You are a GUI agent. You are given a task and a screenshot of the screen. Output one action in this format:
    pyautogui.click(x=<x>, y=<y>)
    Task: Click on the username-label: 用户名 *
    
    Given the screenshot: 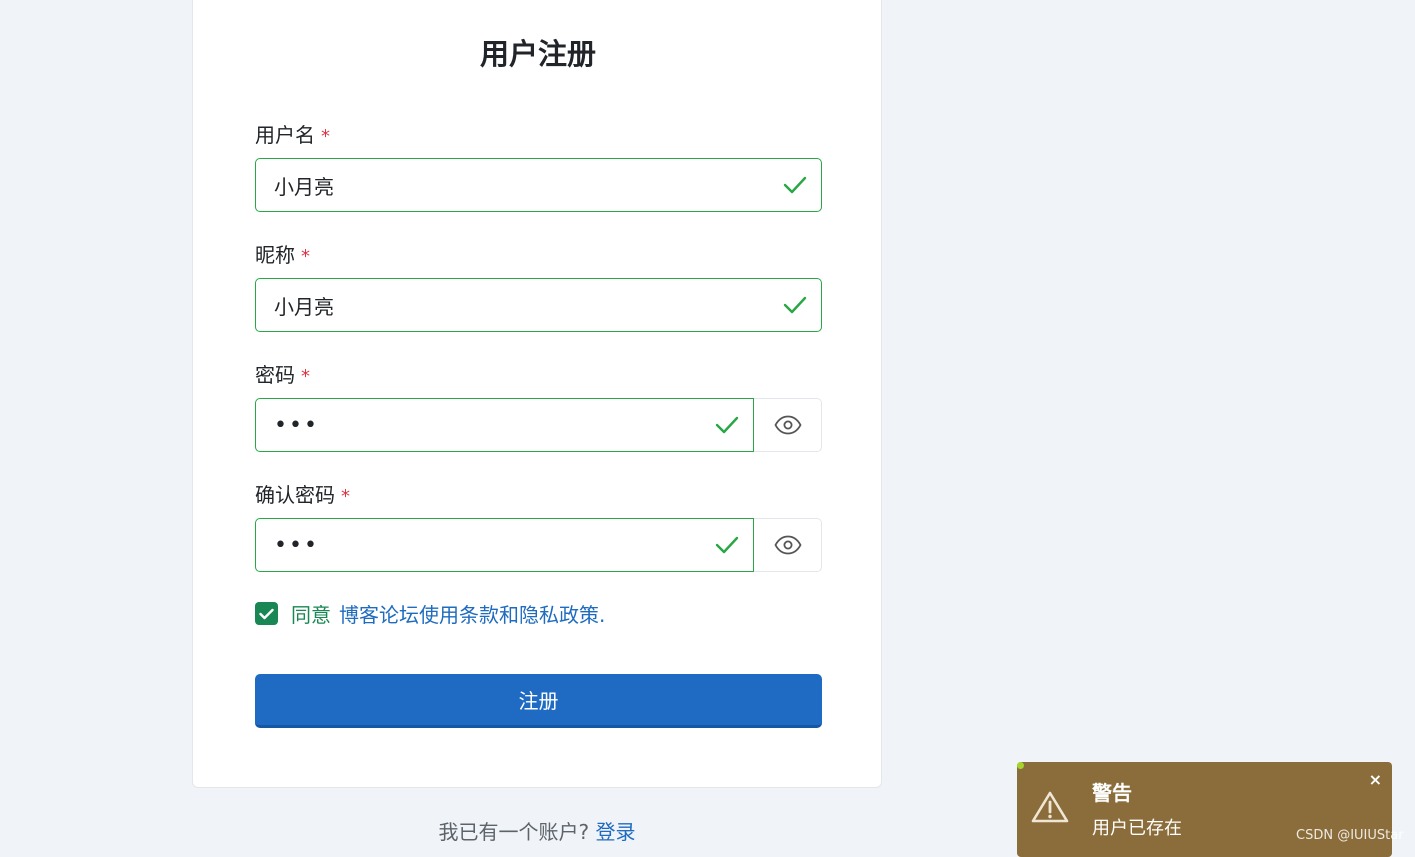 What is the action you would take?
    pyautogui.click(x=292, y=133)
    